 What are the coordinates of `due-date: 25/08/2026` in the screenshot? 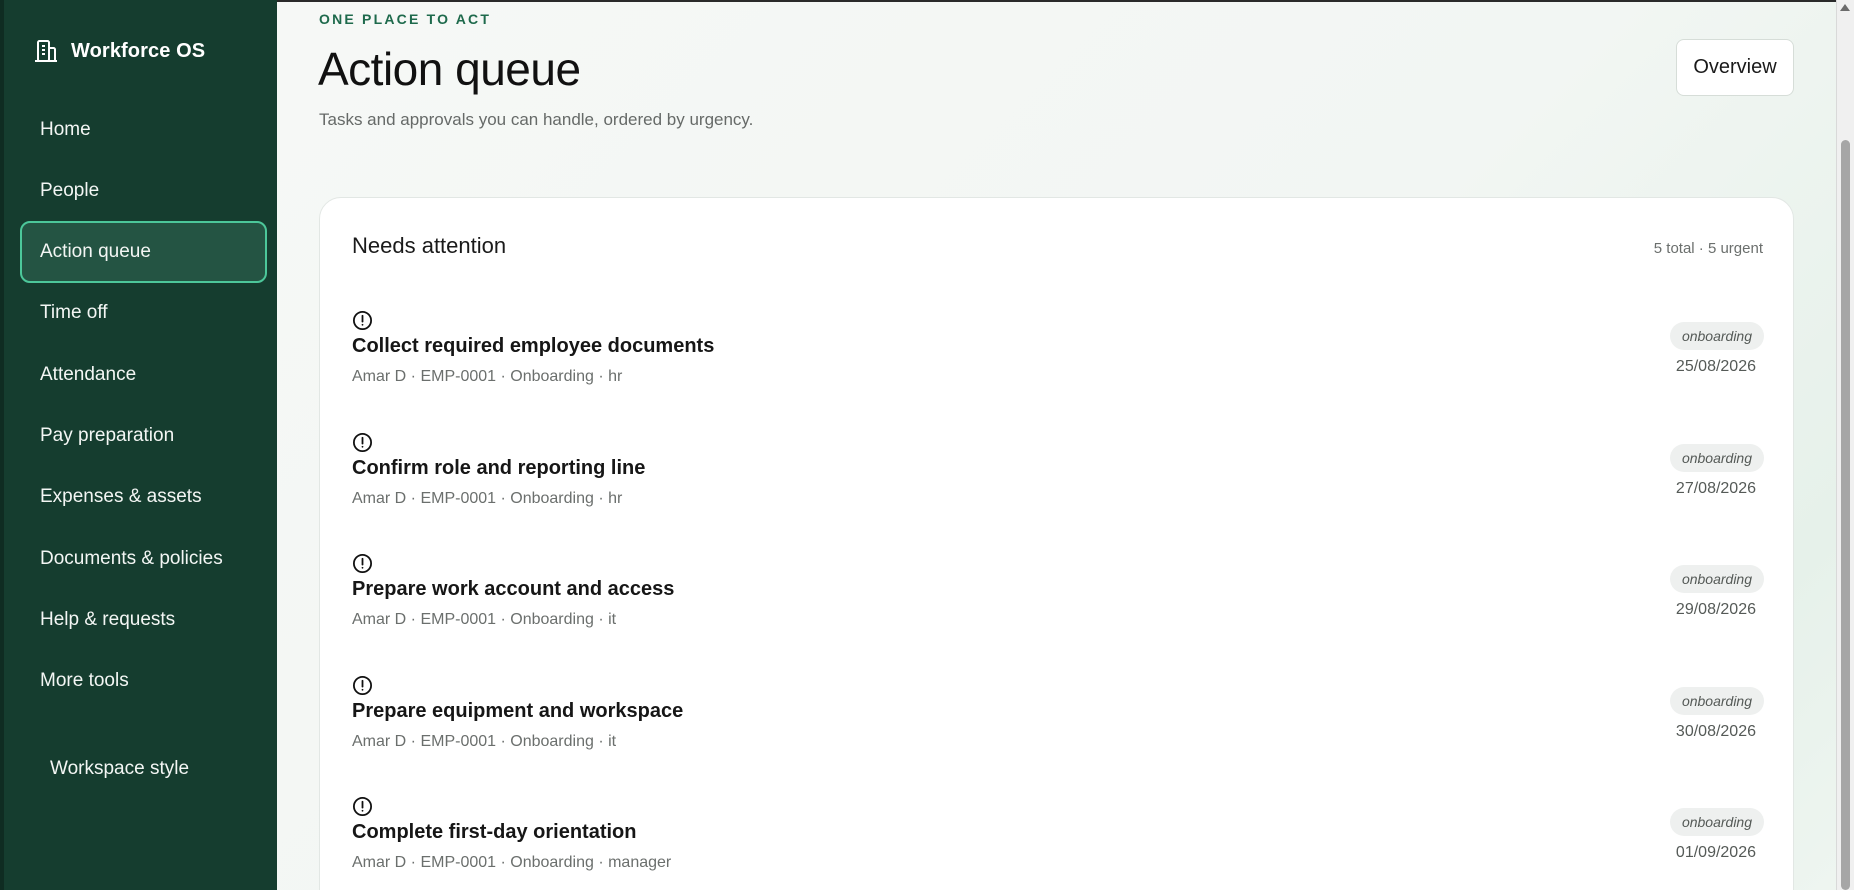 It's located at (1715, 366).